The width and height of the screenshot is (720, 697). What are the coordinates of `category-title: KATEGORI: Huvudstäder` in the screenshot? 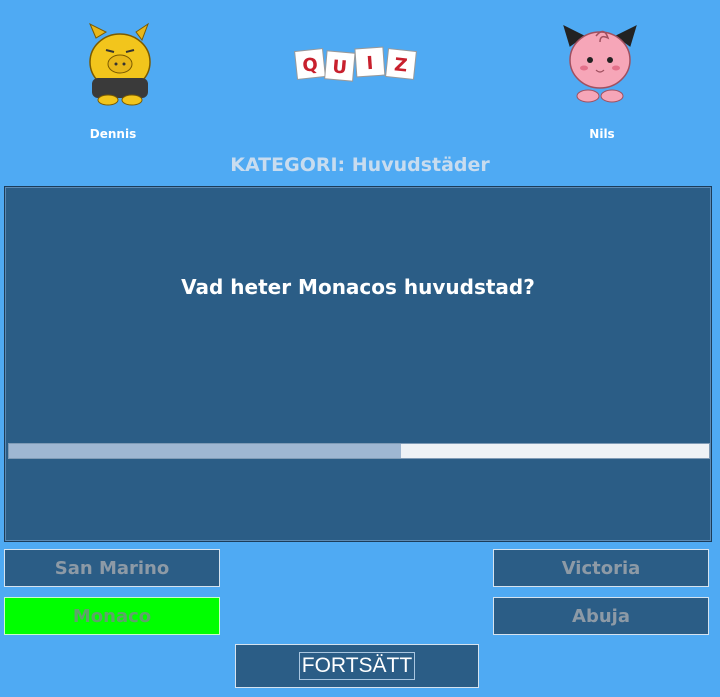 It's located at (360, 165).